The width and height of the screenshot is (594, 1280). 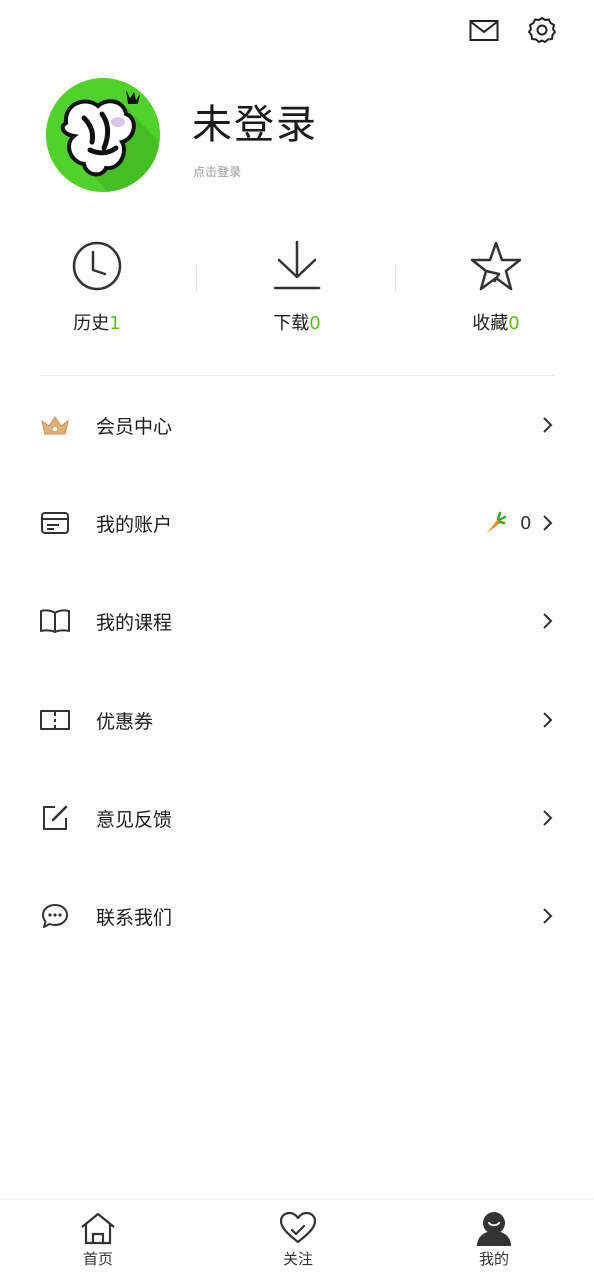 I want to click on menu-item-coupons: 优惠券, so click(x=297, y=720).